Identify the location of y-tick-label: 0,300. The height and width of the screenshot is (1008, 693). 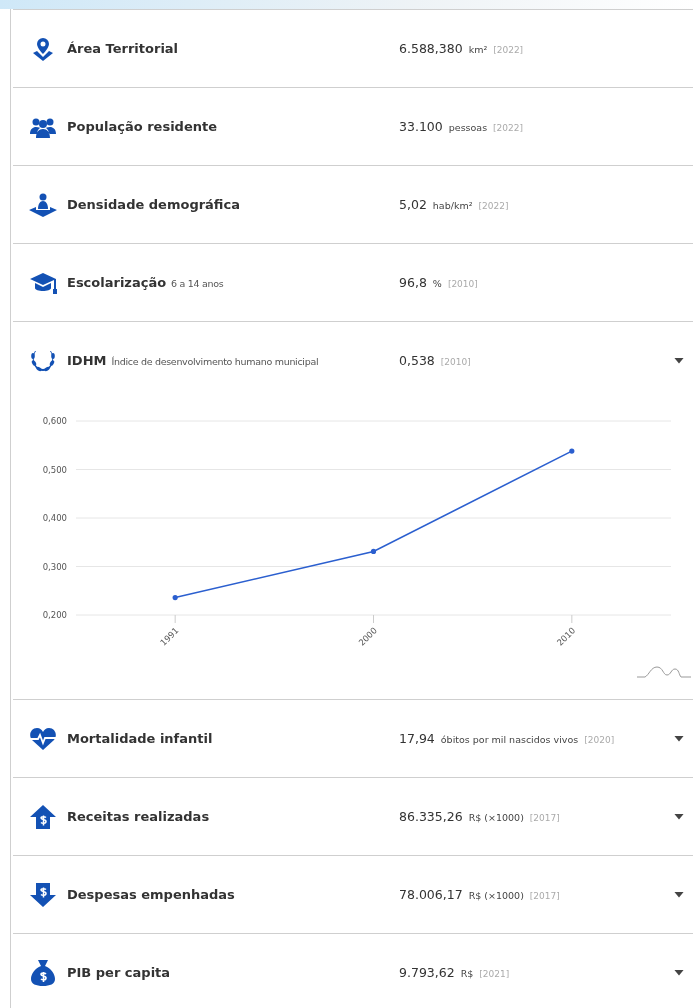
(54, 566).